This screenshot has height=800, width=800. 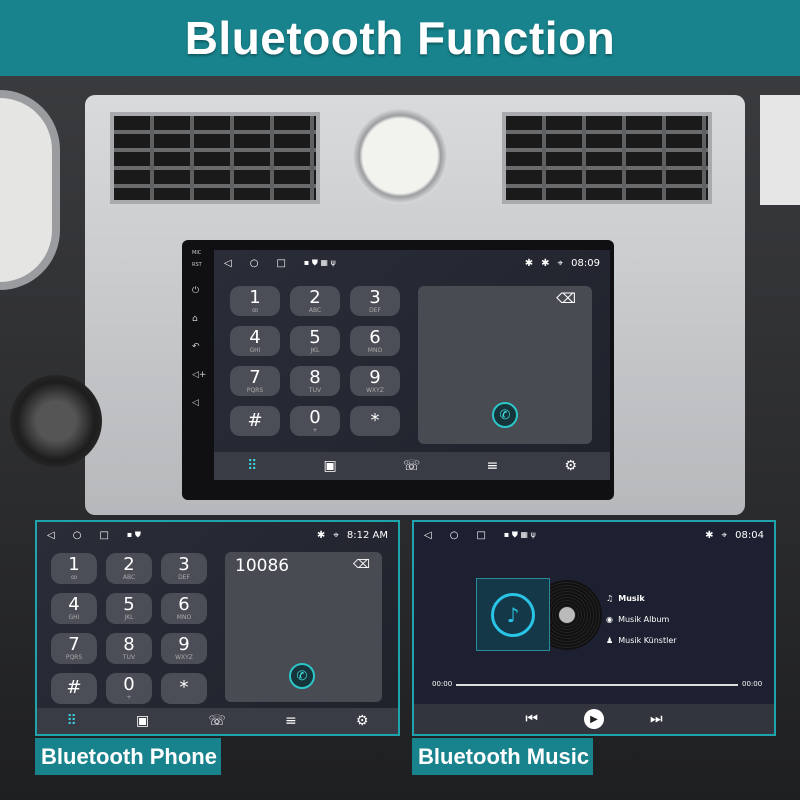 I want to click on album-name: Musik Album, so click(x=644, y=619).